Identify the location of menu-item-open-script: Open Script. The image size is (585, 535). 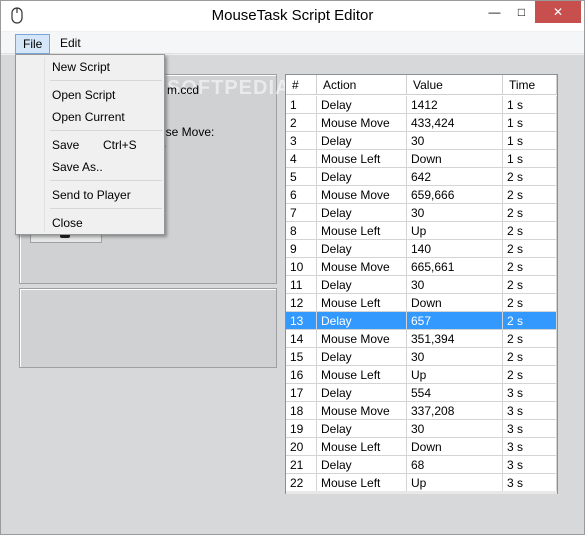
(90, 95).